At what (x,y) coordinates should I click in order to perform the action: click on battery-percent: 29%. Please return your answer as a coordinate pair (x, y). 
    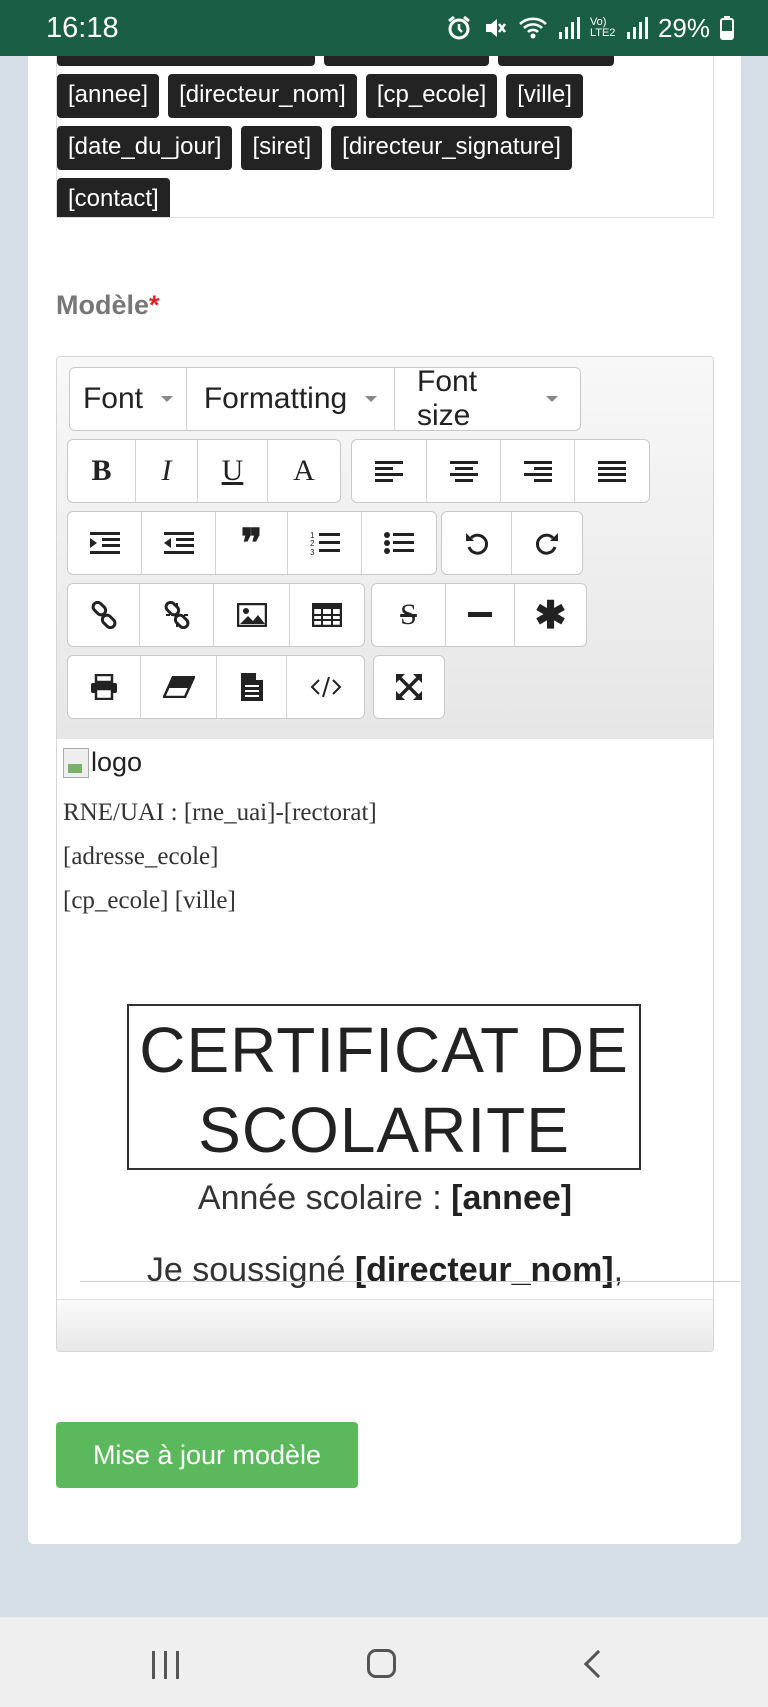
    Looking at the image, I should click on (683, 27).